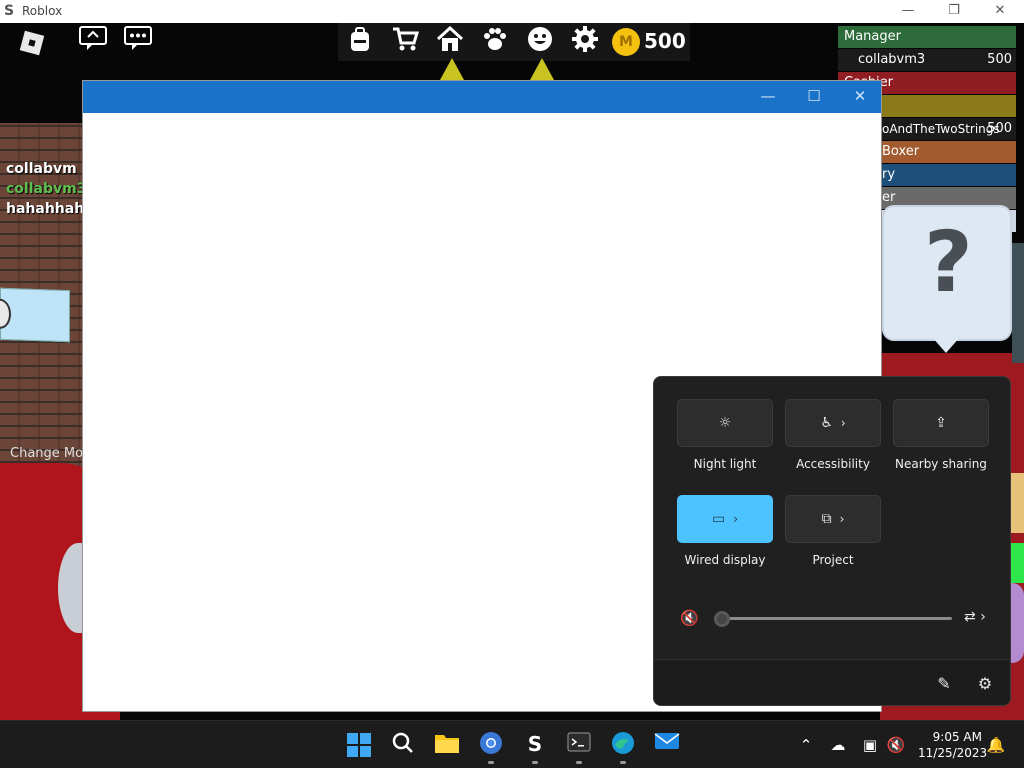 This screenshot has height=768, width=1024. What do you see at coordinates (41, 169) in the screenshot?
I see `player-name-1: collabvm` at bounding box center [41, 169].